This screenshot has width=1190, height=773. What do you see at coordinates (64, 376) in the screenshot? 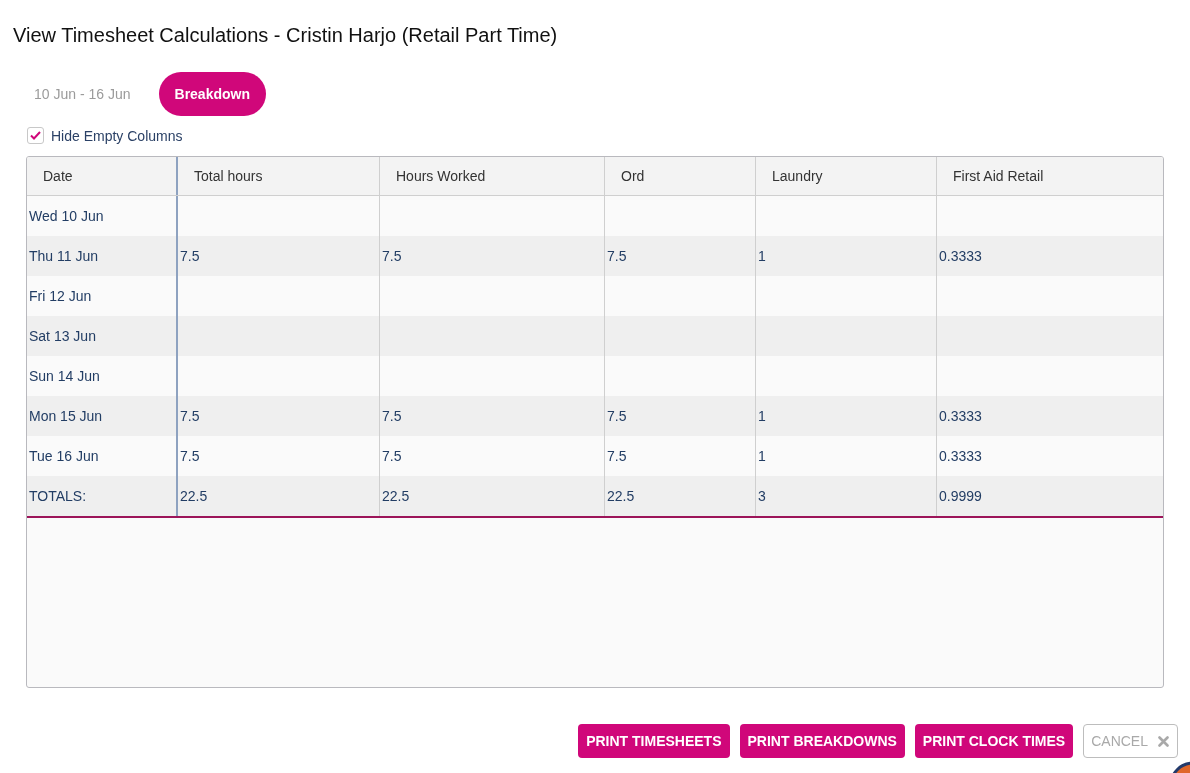
I see `table-cell: Sun 14 Jun` at bounding box center [64, 376].